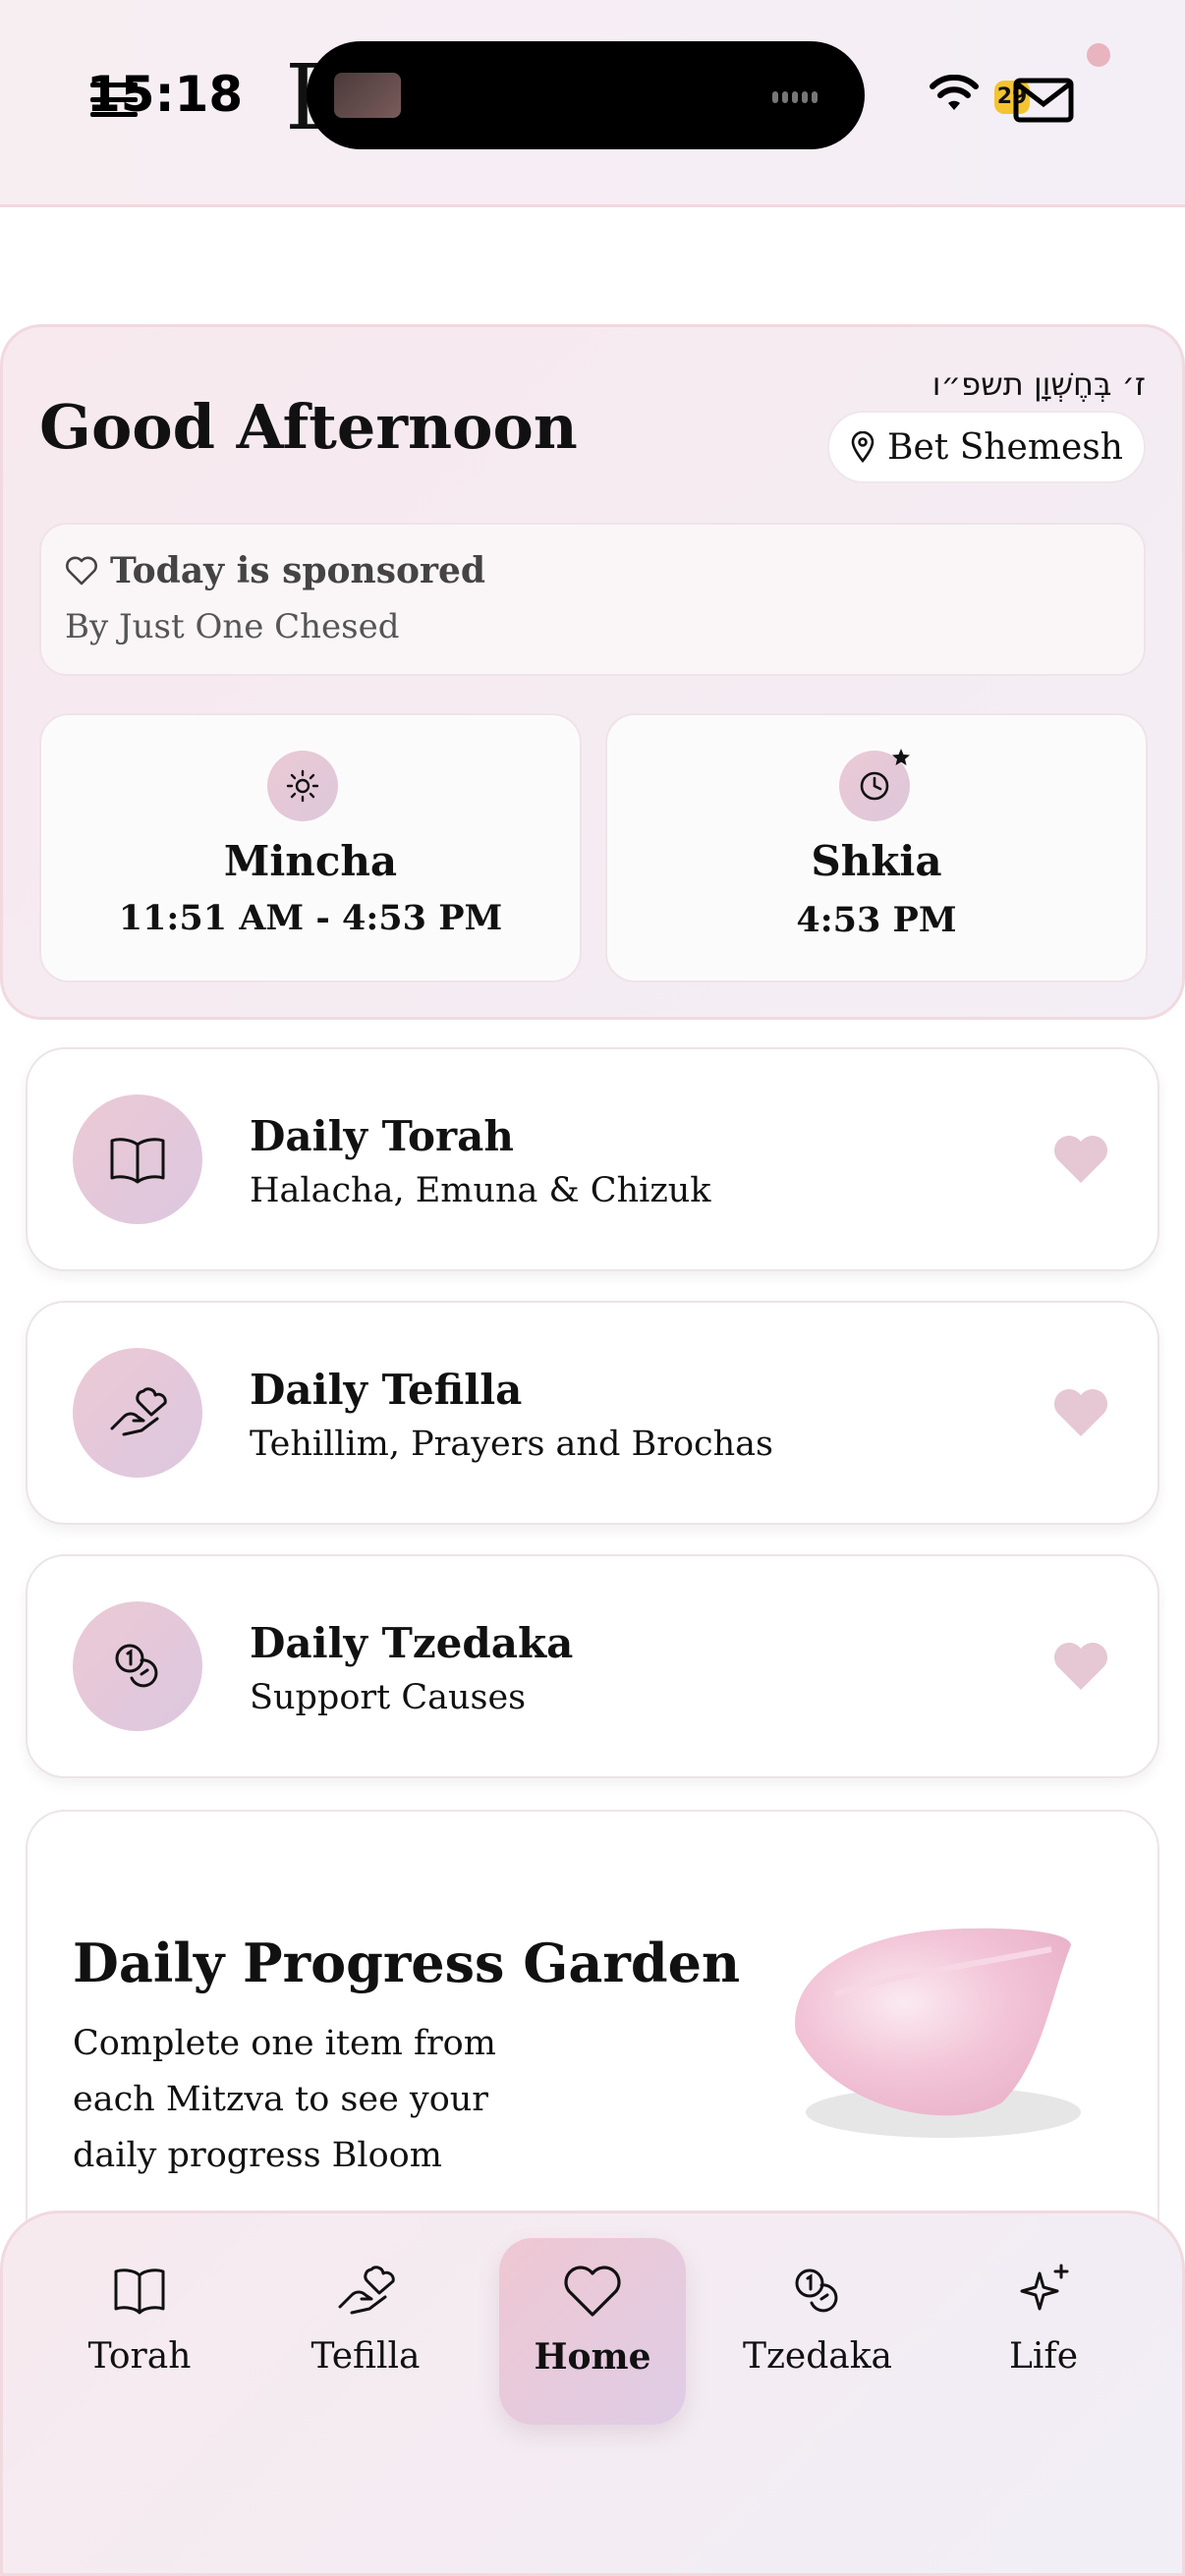 The image size is (1185, 2576). What do you see at coordinates (592, 2319) in the screenshot?
I see `nav-item-home: Home` at bounding box center [592, 2319].